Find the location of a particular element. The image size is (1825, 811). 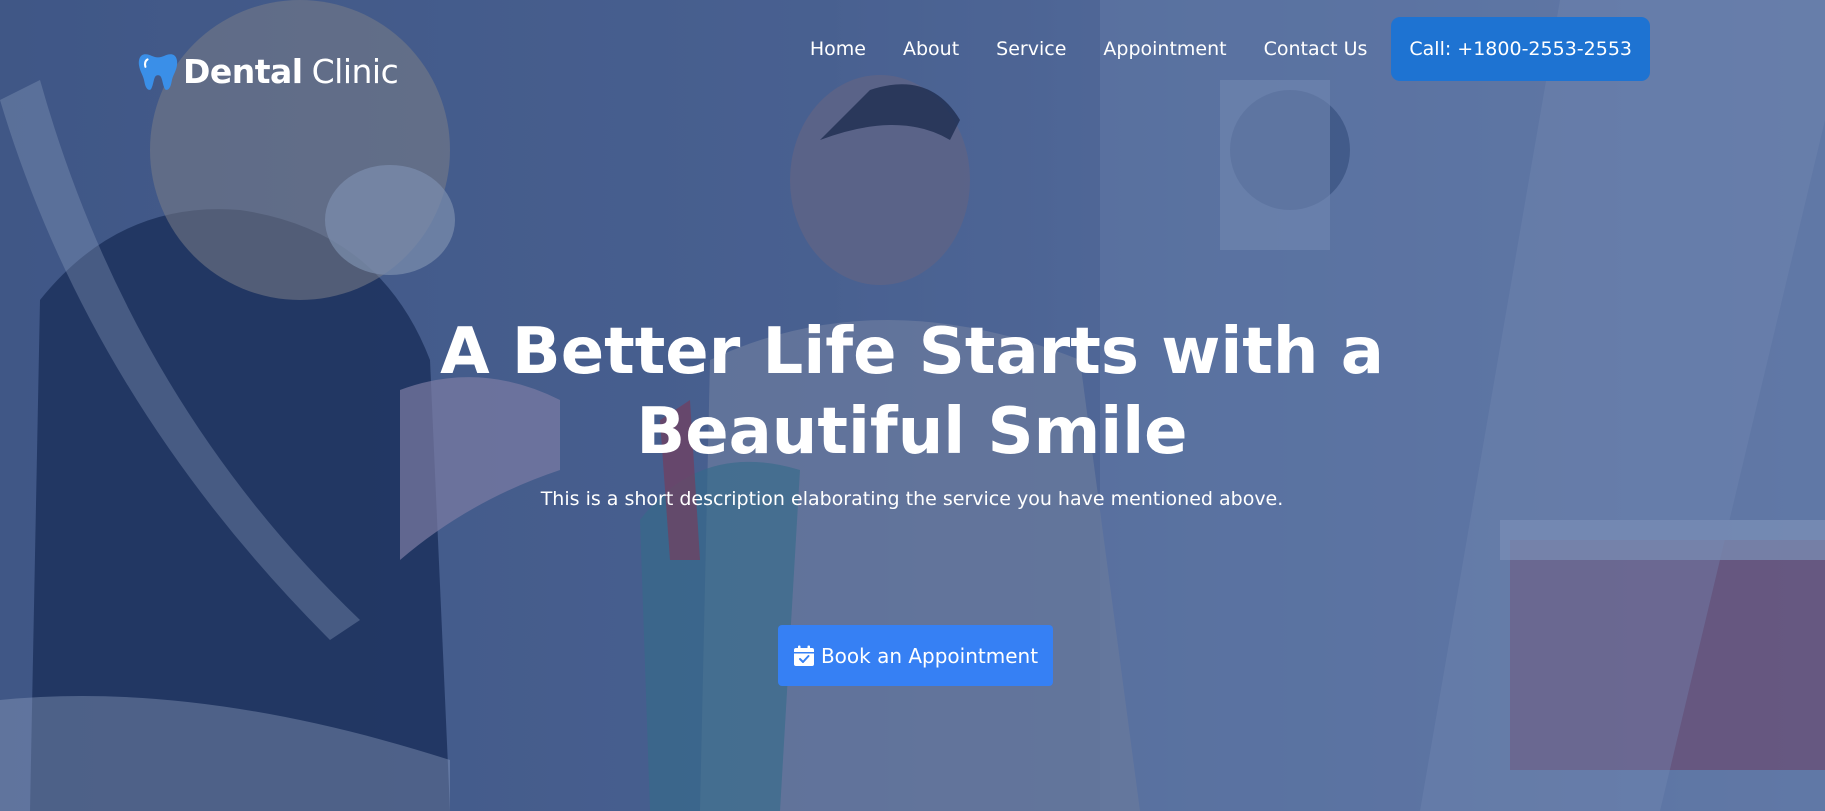

logo: Dental Clinic is located at coordinates (268, 71).